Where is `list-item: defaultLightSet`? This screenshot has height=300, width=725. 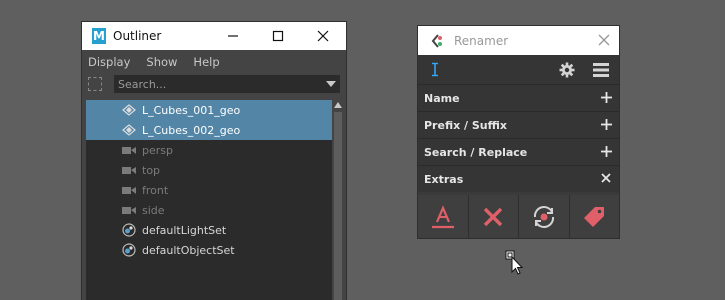 list-item: defaultLightSet is located at coordinates (209, 230).